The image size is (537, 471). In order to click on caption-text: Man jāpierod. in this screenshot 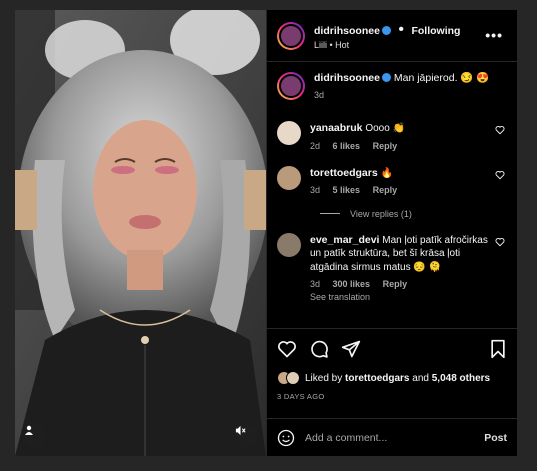, I will do `click(425, 78)`.